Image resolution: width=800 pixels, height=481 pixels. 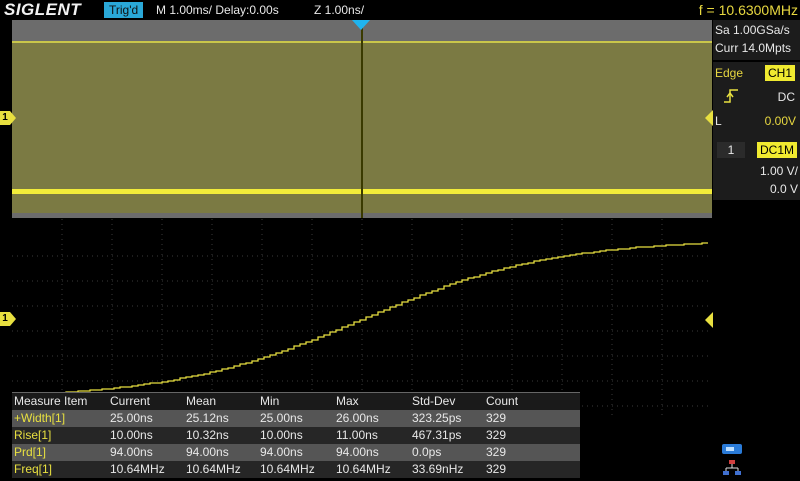 What do you see at coordinates (270, 401) in the screenshot?
I see `header-min: Min` at bounding box center [270, 401].